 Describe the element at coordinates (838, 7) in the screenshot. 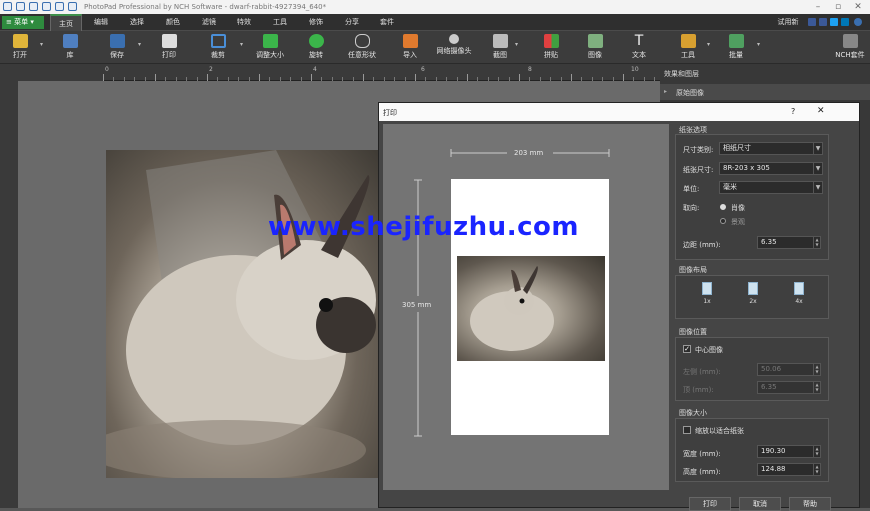

I see `maximize-icon: ▫` at that location.